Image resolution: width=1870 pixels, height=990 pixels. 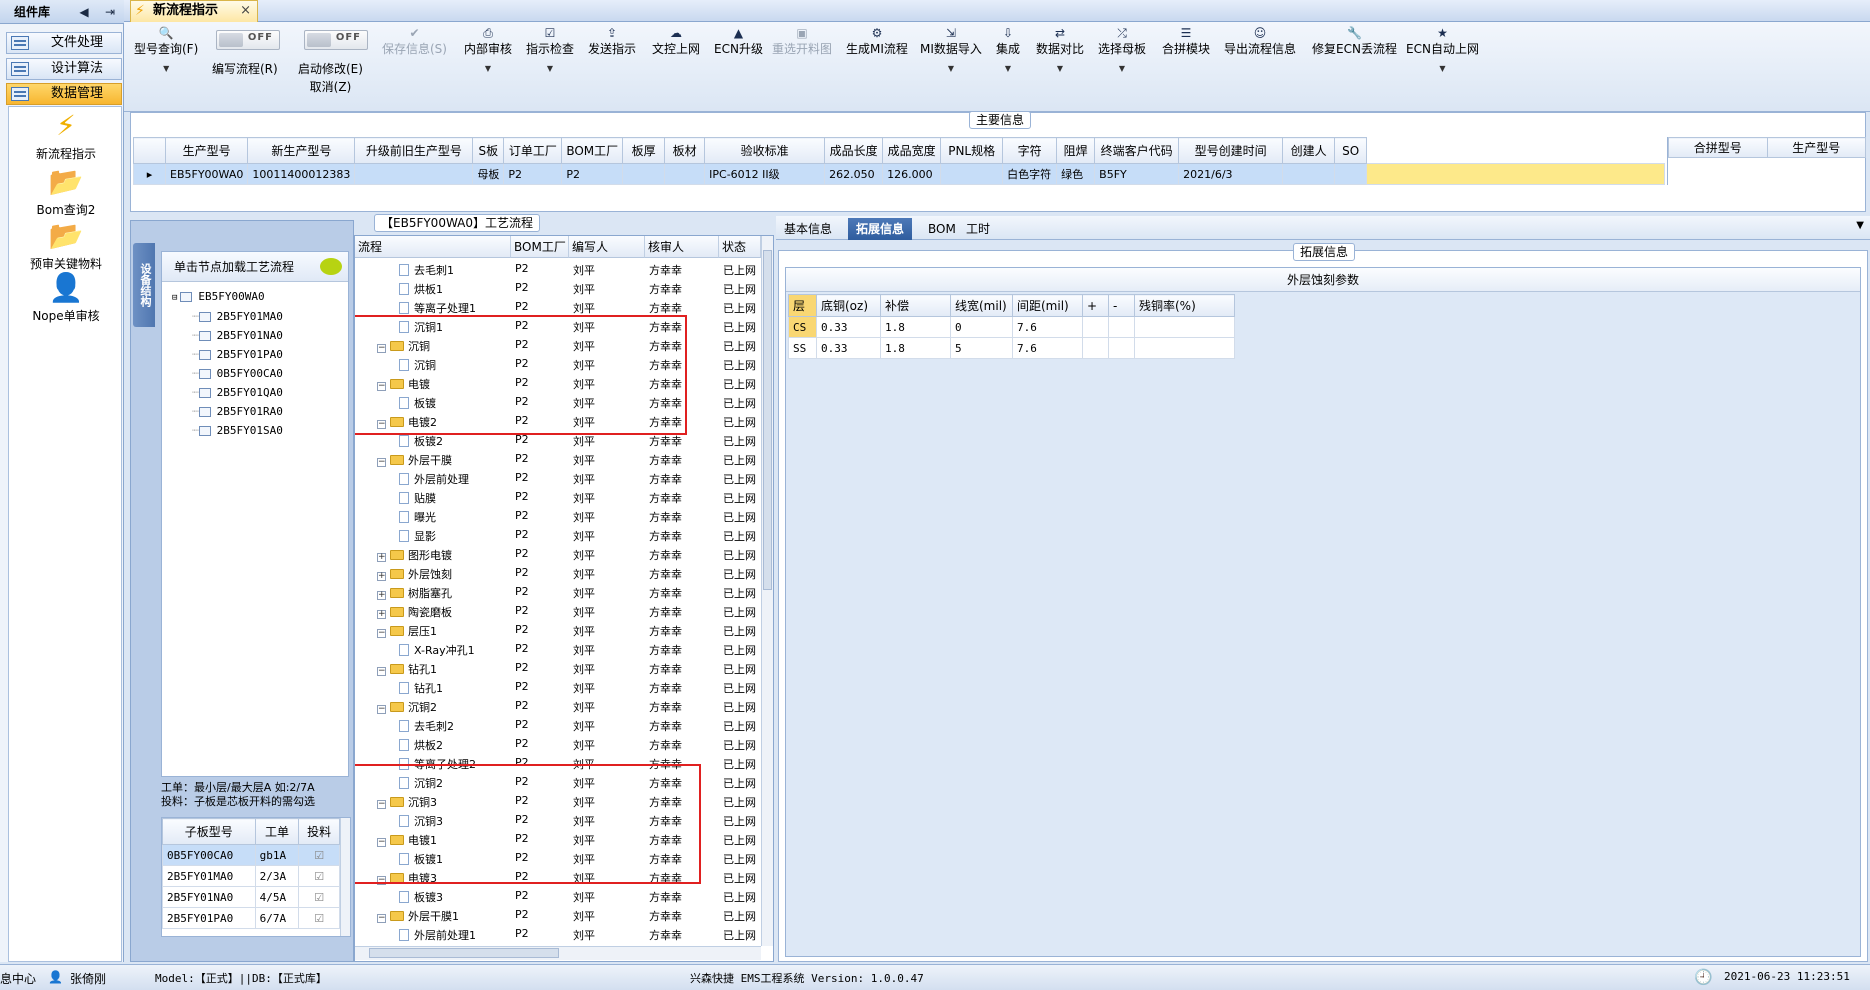 I want to click on flow-row: 去毛刺2 P2 刘平 方幸幸 已上网, so click(x=558, y=725).